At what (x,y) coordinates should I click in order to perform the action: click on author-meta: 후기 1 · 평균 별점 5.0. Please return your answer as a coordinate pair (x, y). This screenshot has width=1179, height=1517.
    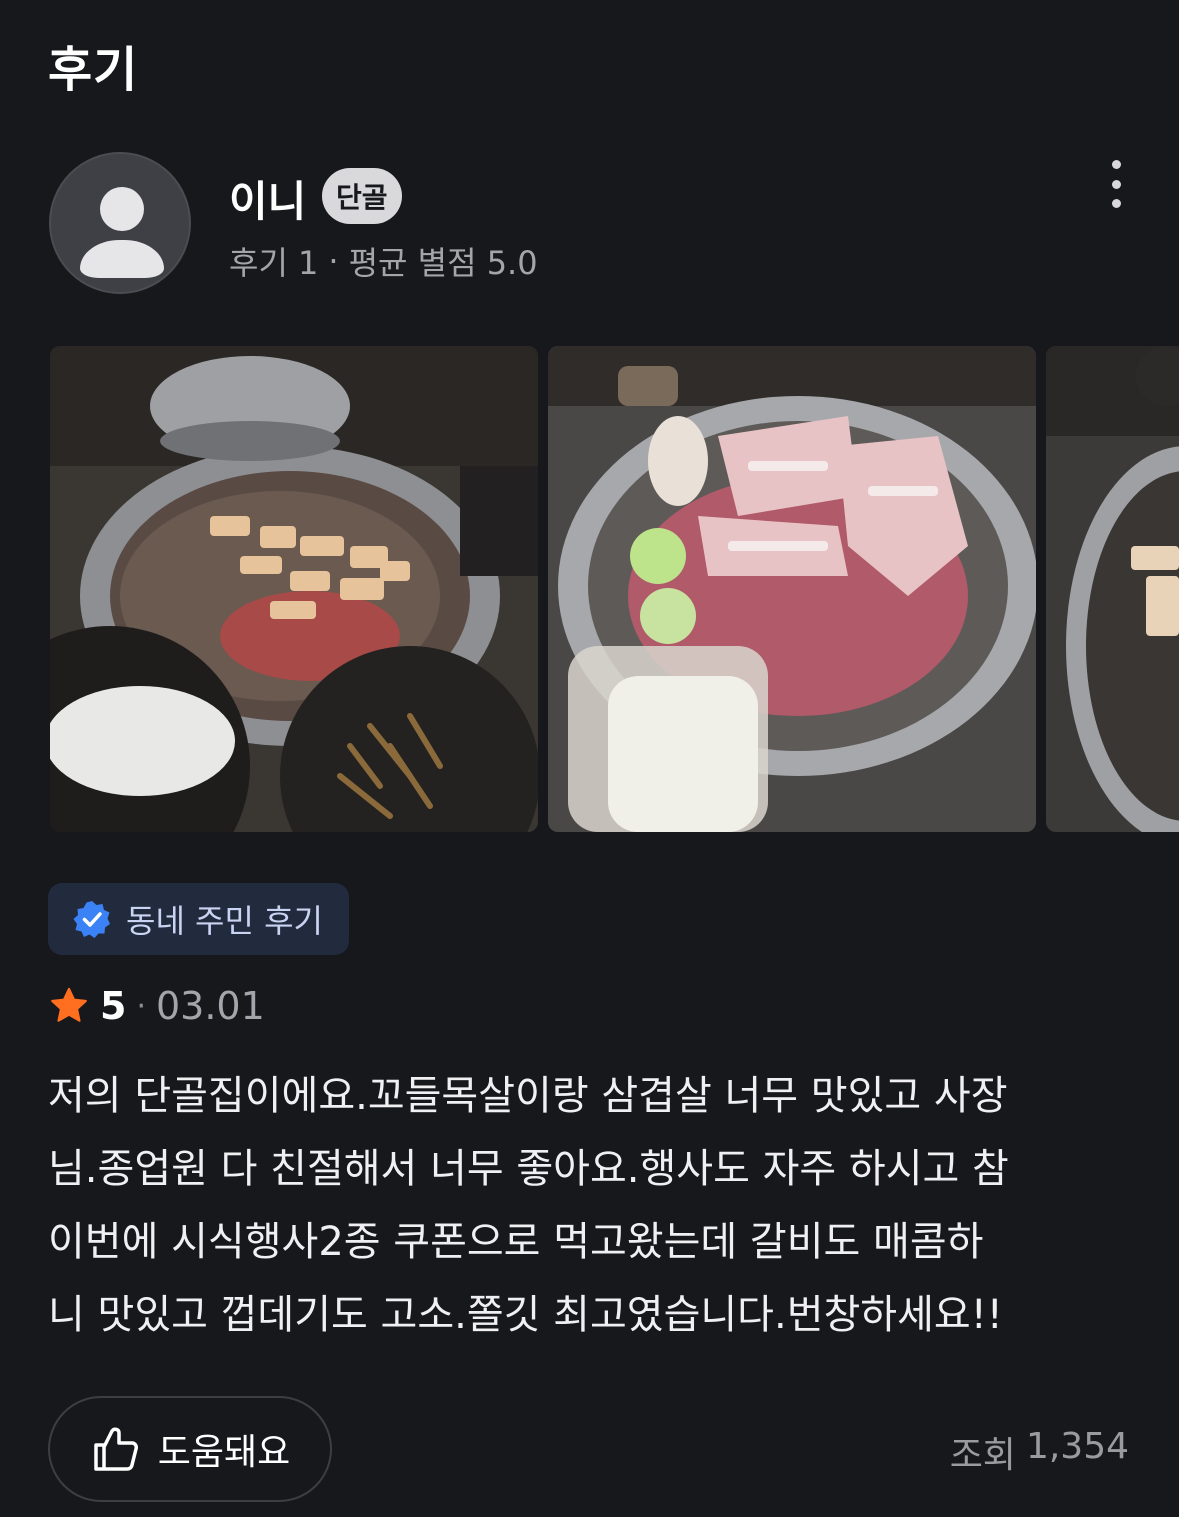
    Looking at the image, I should click on (383, 261).